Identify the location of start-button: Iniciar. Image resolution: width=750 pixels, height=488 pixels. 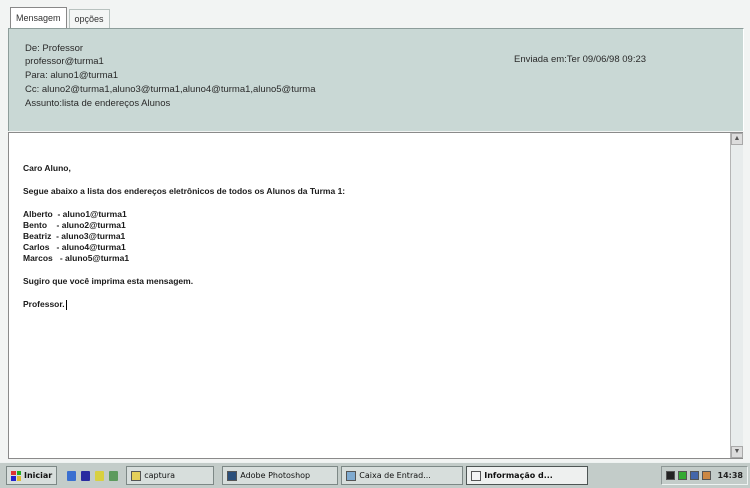
(32, 475).